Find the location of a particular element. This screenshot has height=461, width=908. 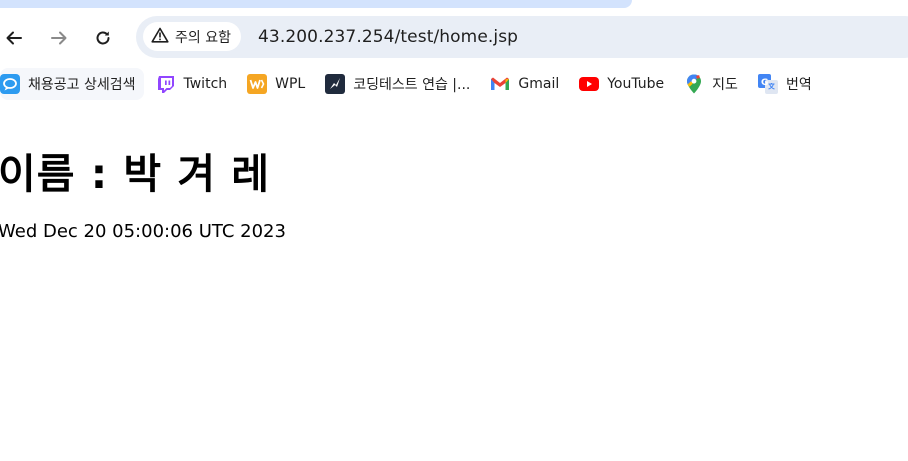

maps-icon is located at coordinates (694, 84).